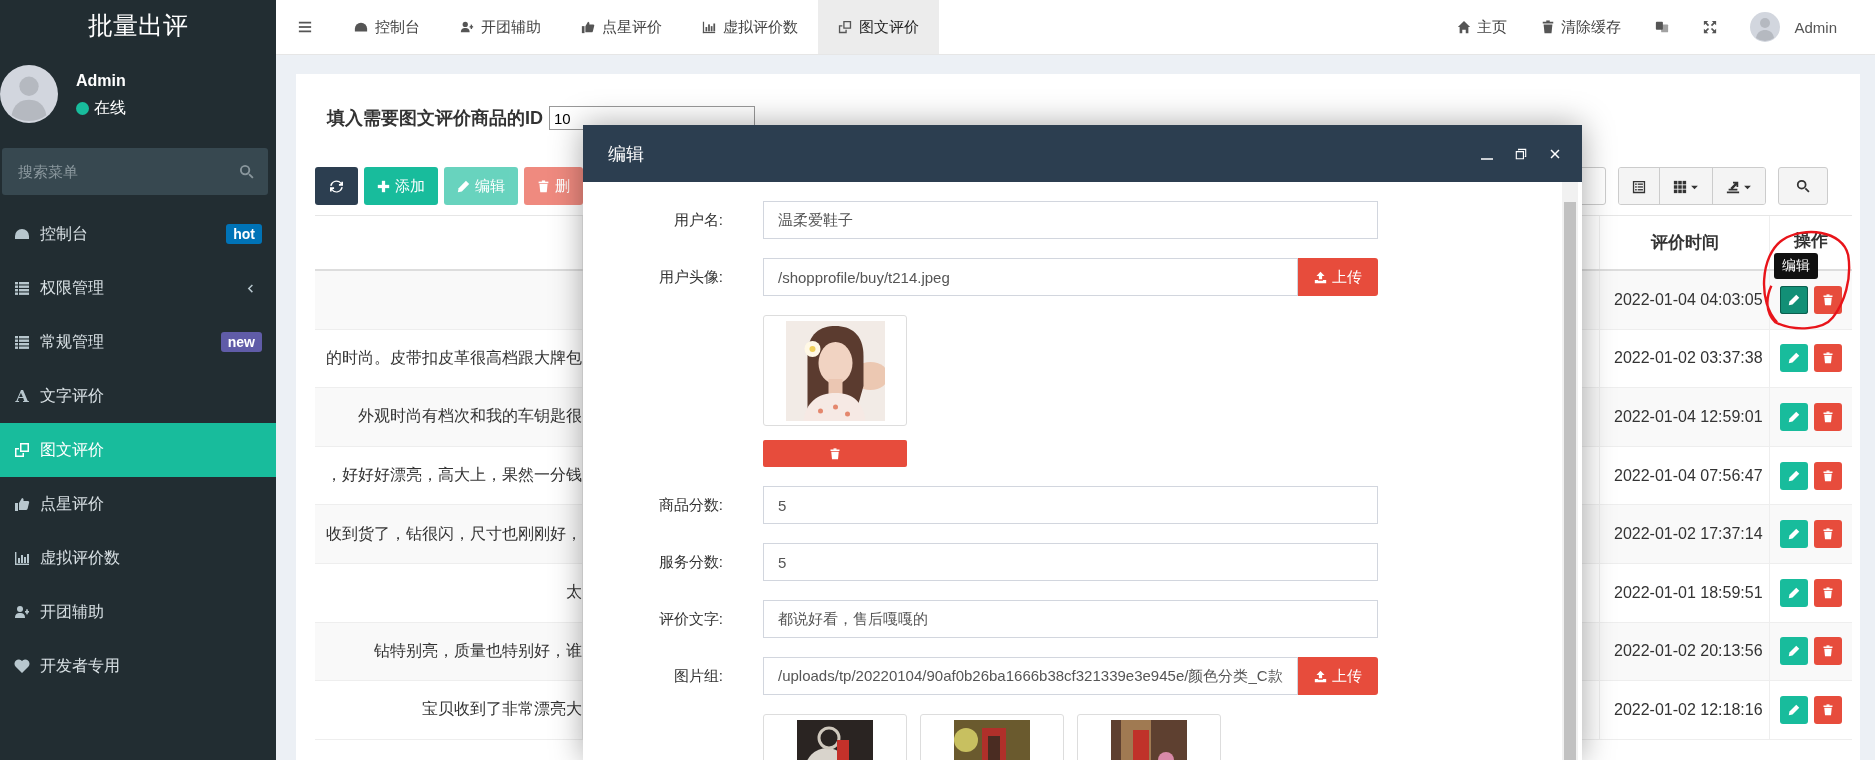 The image size is (1875, 760). What do you see at coordinates (1070, 619) in the screenshot?
I see `input-field: 都说好看，售后嘎嘎的` at bounding box center [1070, 619].